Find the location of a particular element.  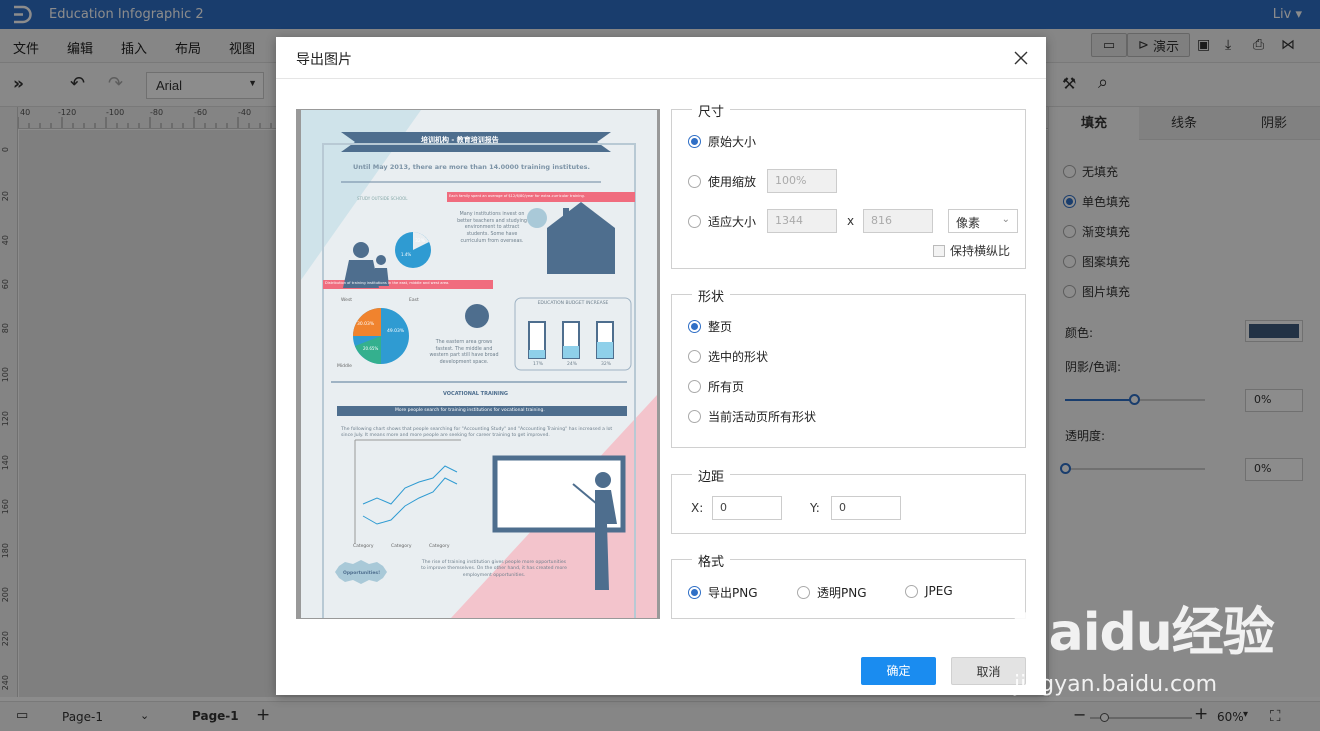

unit-select: 像素 ⌄ is located at coordinates (983, 221).